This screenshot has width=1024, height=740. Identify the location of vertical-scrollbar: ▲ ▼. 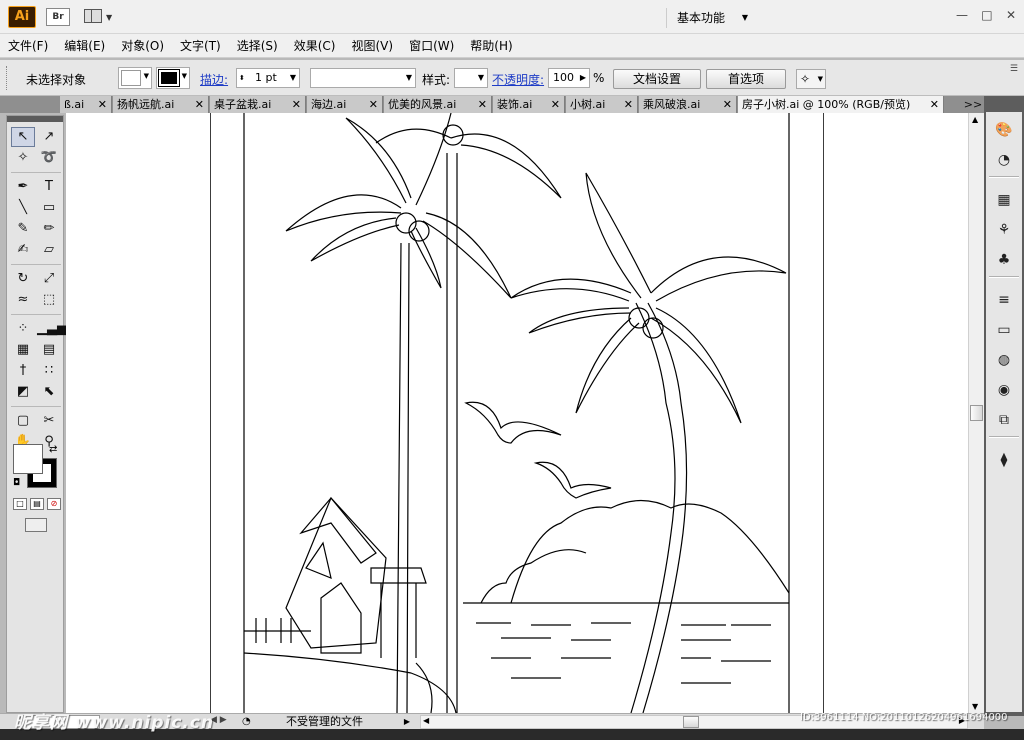
(976, 413).